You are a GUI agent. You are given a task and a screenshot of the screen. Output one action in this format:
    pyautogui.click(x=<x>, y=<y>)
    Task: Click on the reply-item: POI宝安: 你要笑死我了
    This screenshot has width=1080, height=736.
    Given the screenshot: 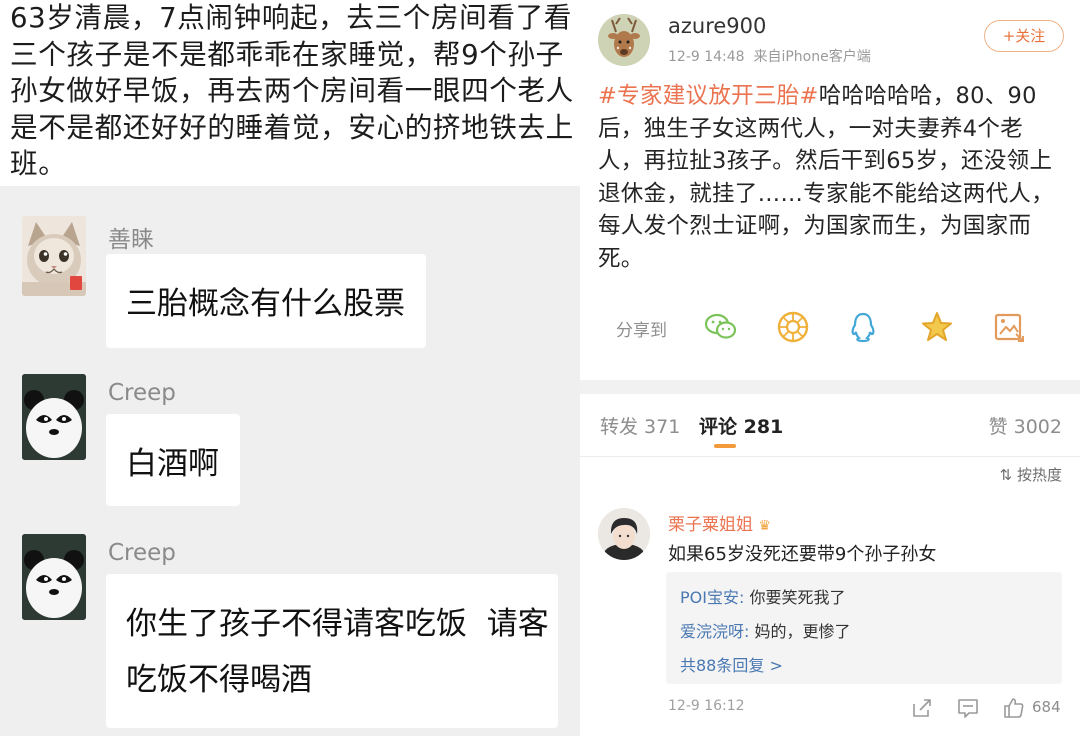 What is the action you would take?
    pyautogui.click(x=762, y=596)
    